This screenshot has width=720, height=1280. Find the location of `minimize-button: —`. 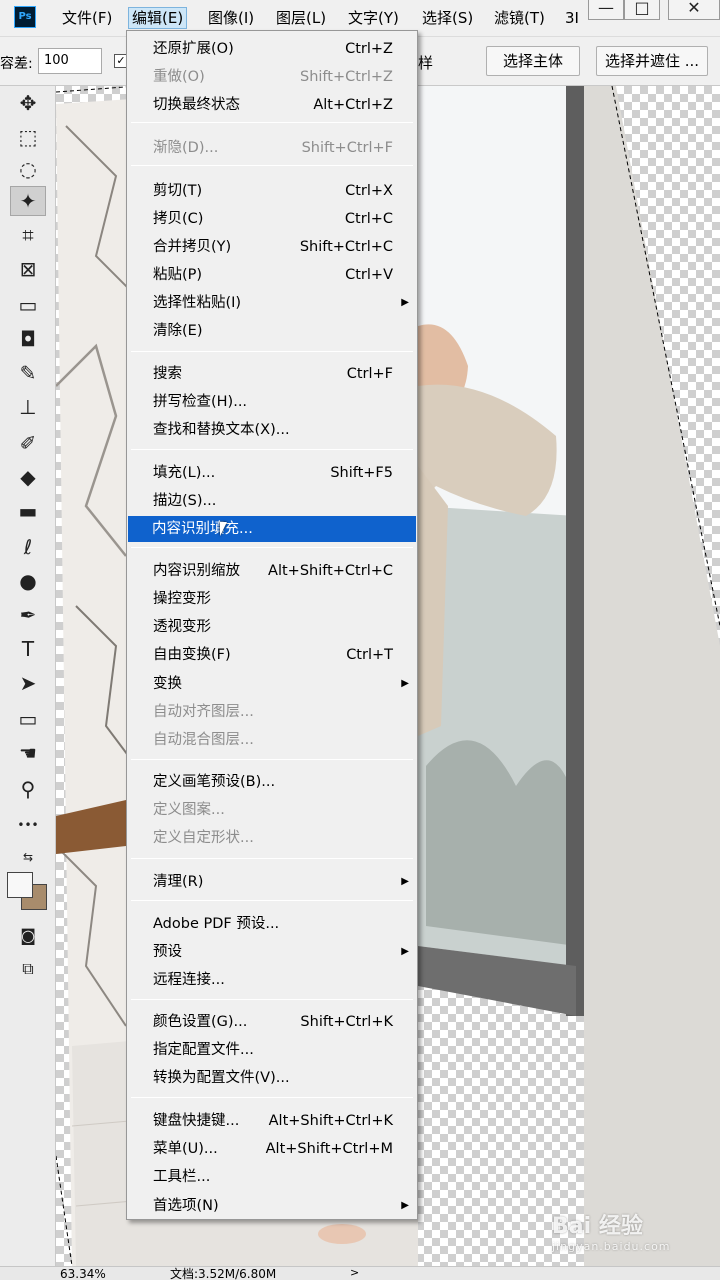

minimize-button: — is located at coordinates (606, 10).